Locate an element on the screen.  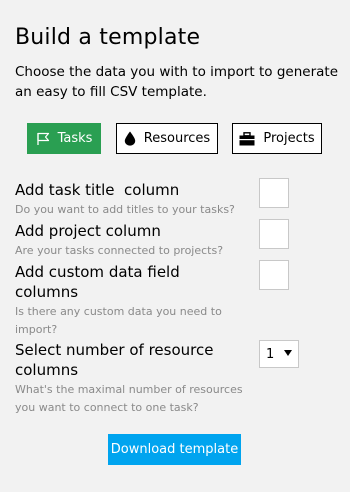
download-template-button: Download template is located at coordinates (174, 449).